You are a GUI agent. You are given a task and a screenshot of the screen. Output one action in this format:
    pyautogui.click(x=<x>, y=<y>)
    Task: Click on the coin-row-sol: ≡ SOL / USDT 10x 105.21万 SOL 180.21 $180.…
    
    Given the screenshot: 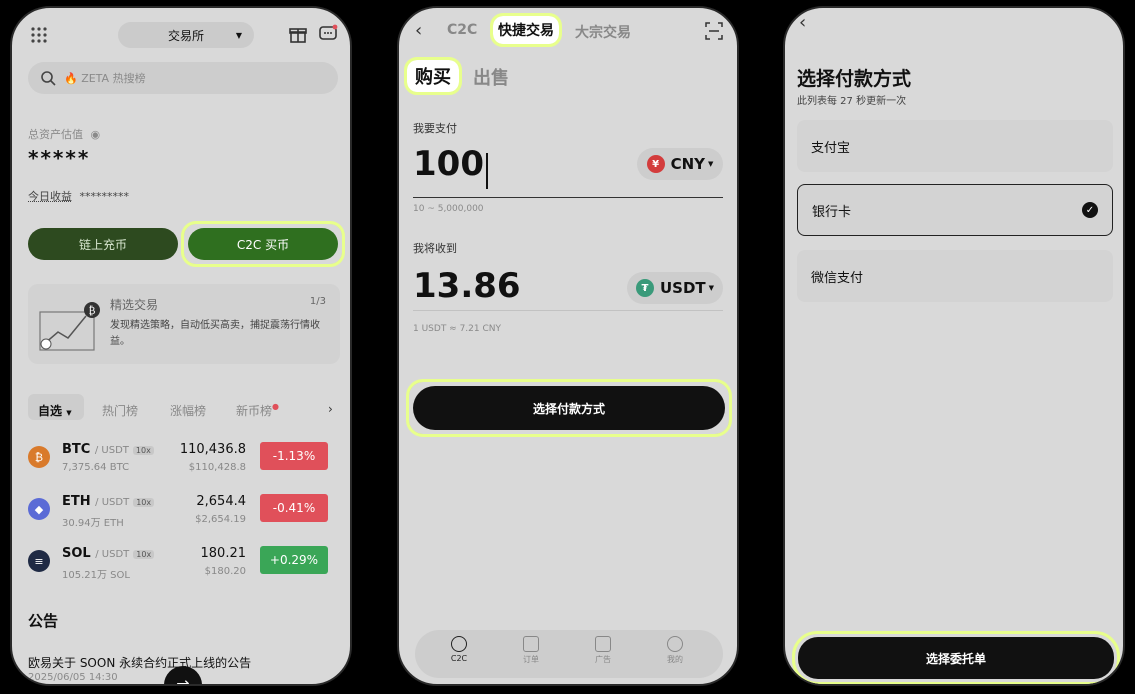 What is the action you would take?
    pyautogui.click(x=184, y=566)
    